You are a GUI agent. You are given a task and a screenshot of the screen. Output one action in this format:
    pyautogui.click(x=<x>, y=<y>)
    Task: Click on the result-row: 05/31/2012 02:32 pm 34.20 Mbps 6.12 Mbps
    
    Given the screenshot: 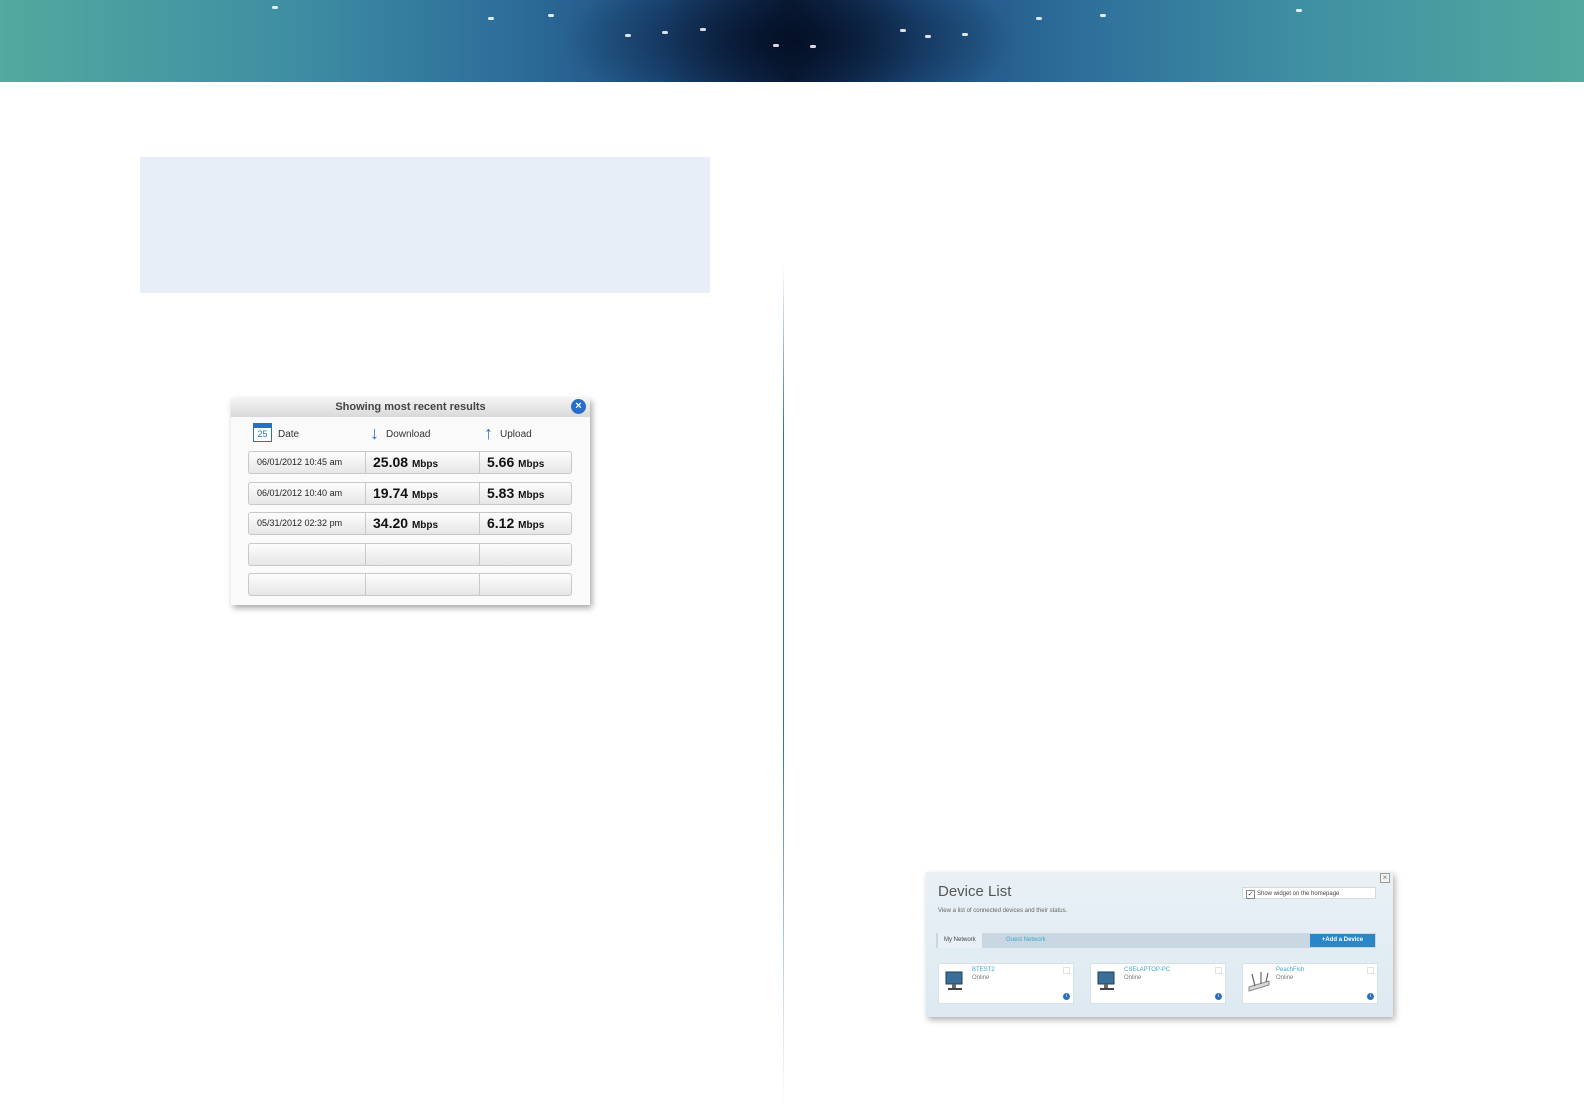 What is the action you would take?
    pyautogui.click(x=410, y=523)
    